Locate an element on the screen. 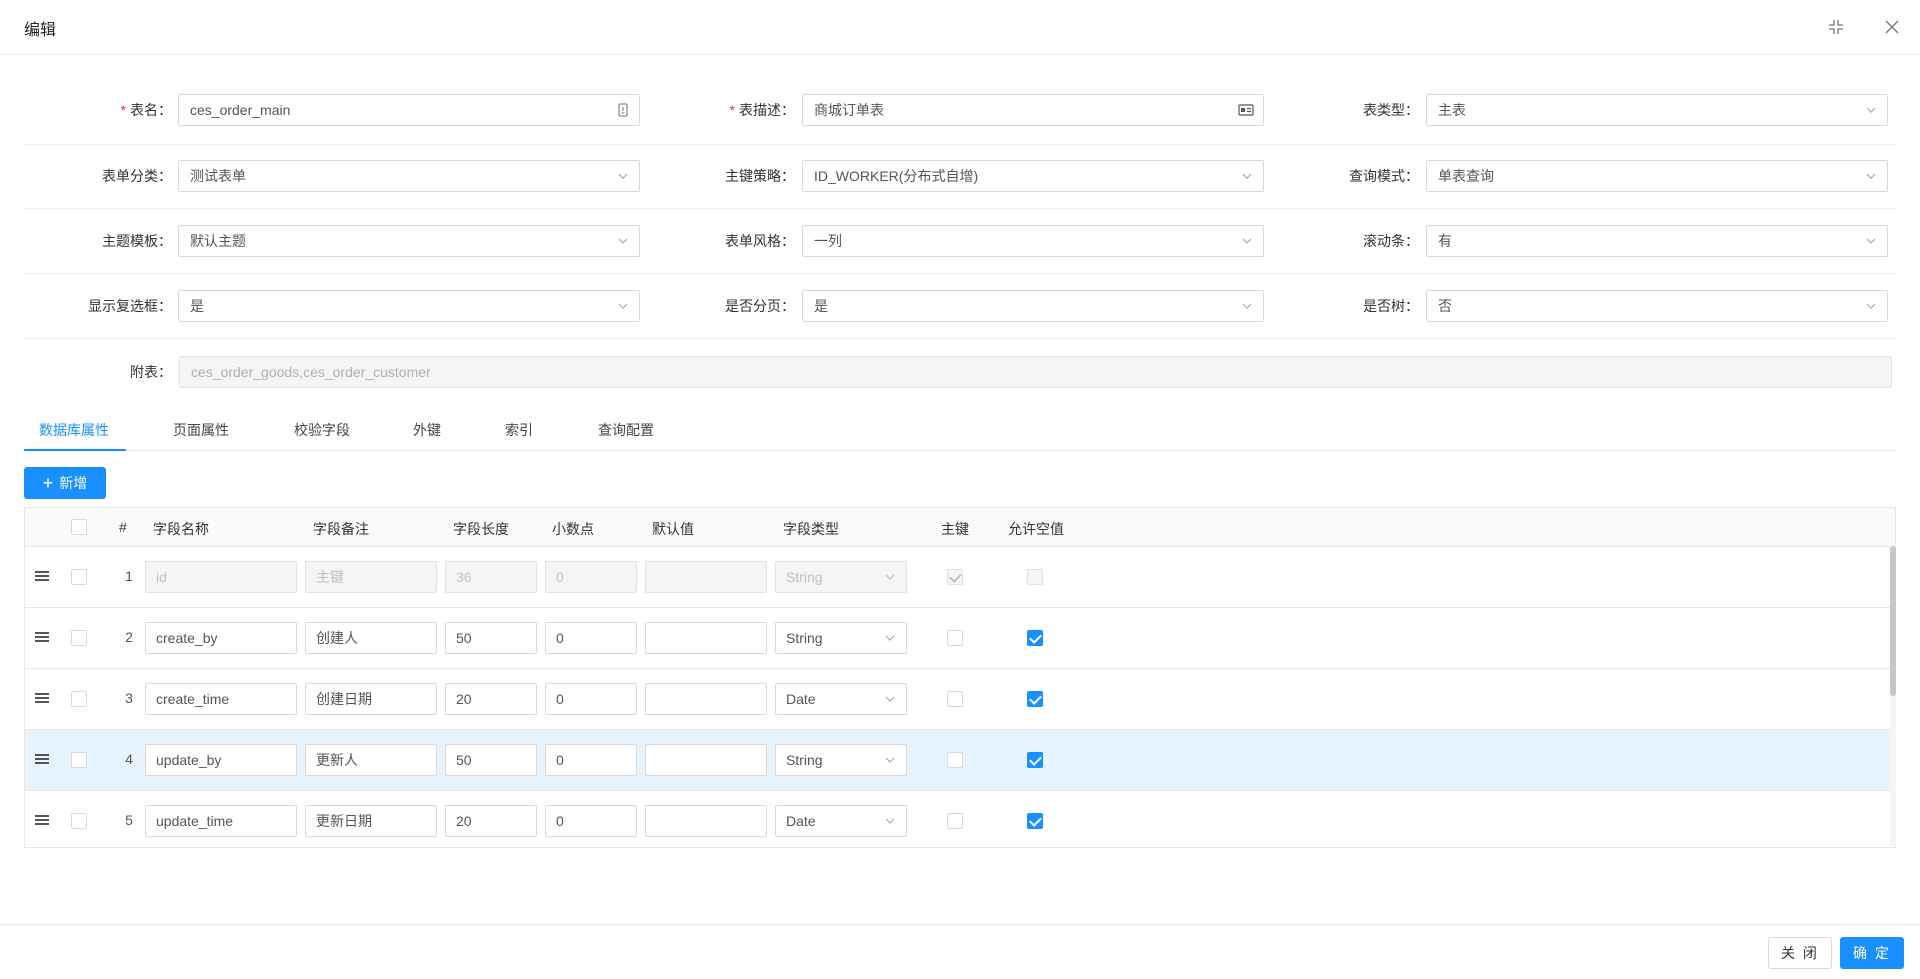  modal-footer: 关 闭 确 定 is located at coordinates (960, 951).